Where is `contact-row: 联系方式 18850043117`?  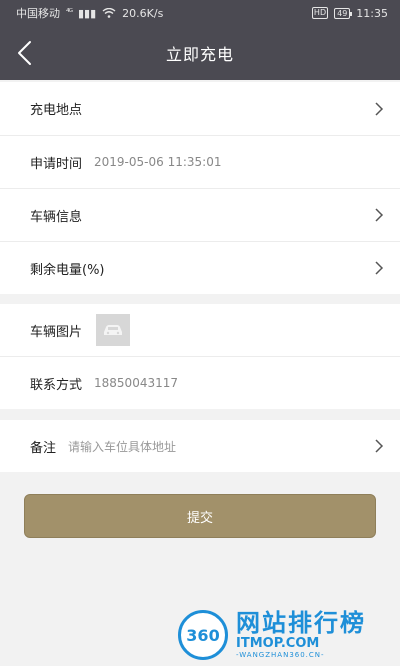
contact-row: 联系方式 18850043117 is located at coordinates (200, 383).